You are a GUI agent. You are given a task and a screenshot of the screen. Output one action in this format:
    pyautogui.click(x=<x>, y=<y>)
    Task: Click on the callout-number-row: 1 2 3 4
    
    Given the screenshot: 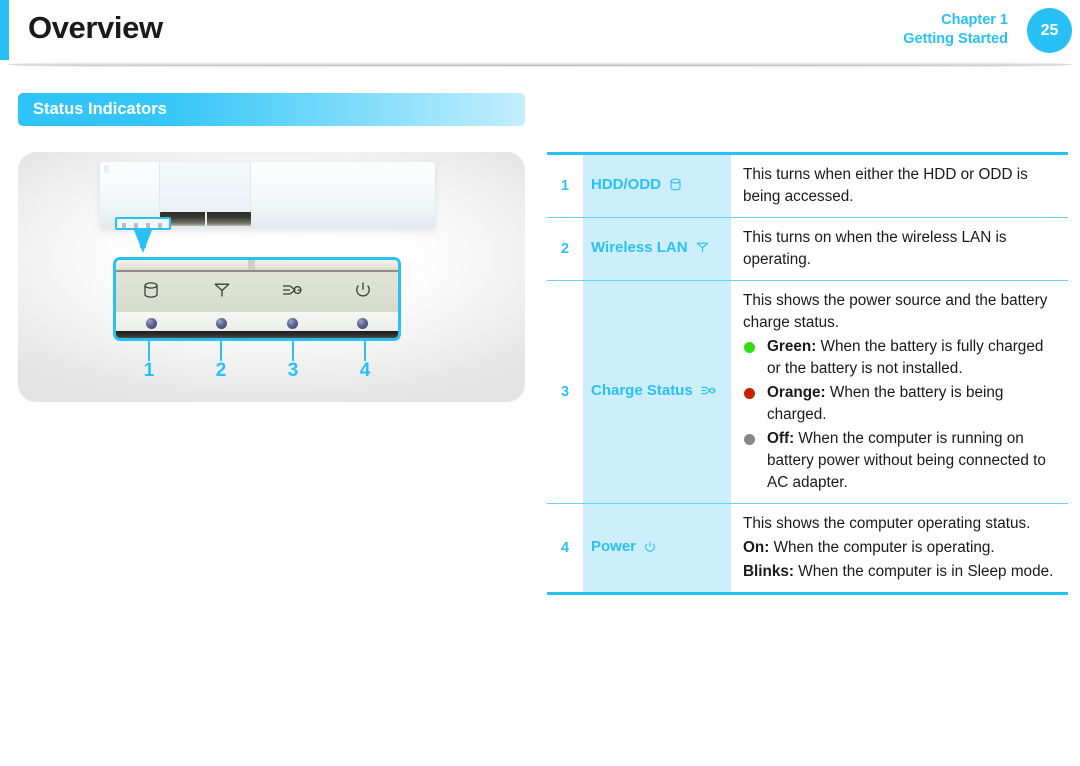 What is the action you would take?
    pyautogui.click(x=257, y=373)
    